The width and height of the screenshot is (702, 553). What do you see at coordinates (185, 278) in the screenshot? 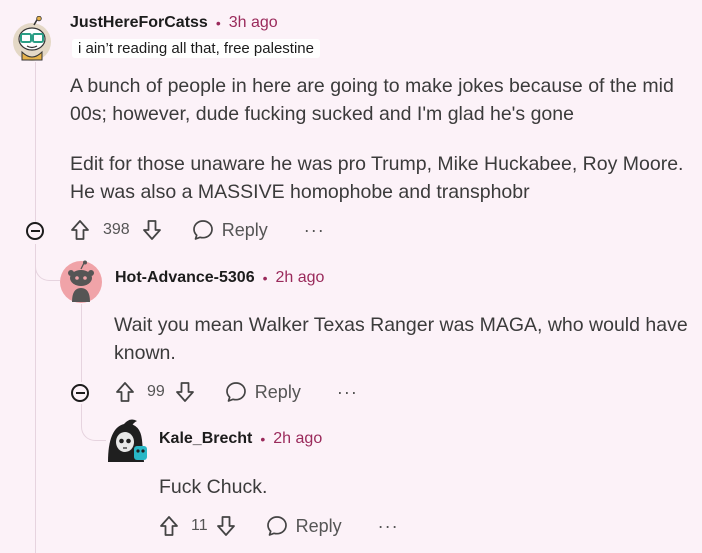
I see `username: Hot-Advance-5306` at bounding box center [185, 278].